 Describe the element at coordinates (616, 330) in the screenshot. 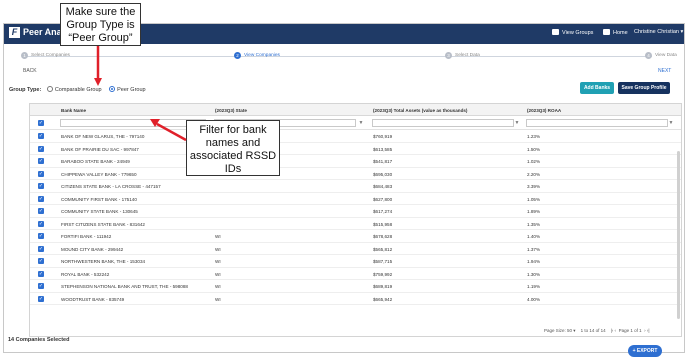

I see `prev-page-icon: ‹` at that location.